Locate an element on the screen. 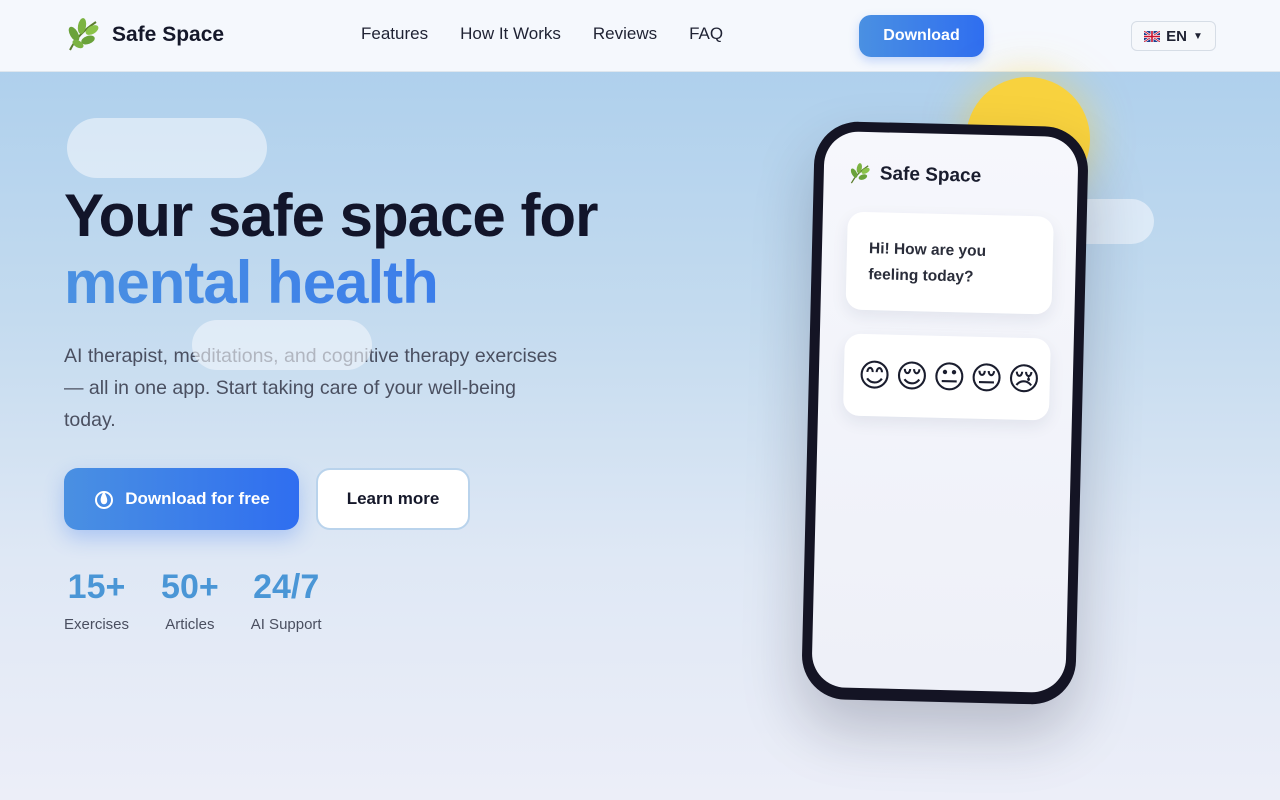  hero-title: Your safe space for mental health is located at coordinates (404, 249).